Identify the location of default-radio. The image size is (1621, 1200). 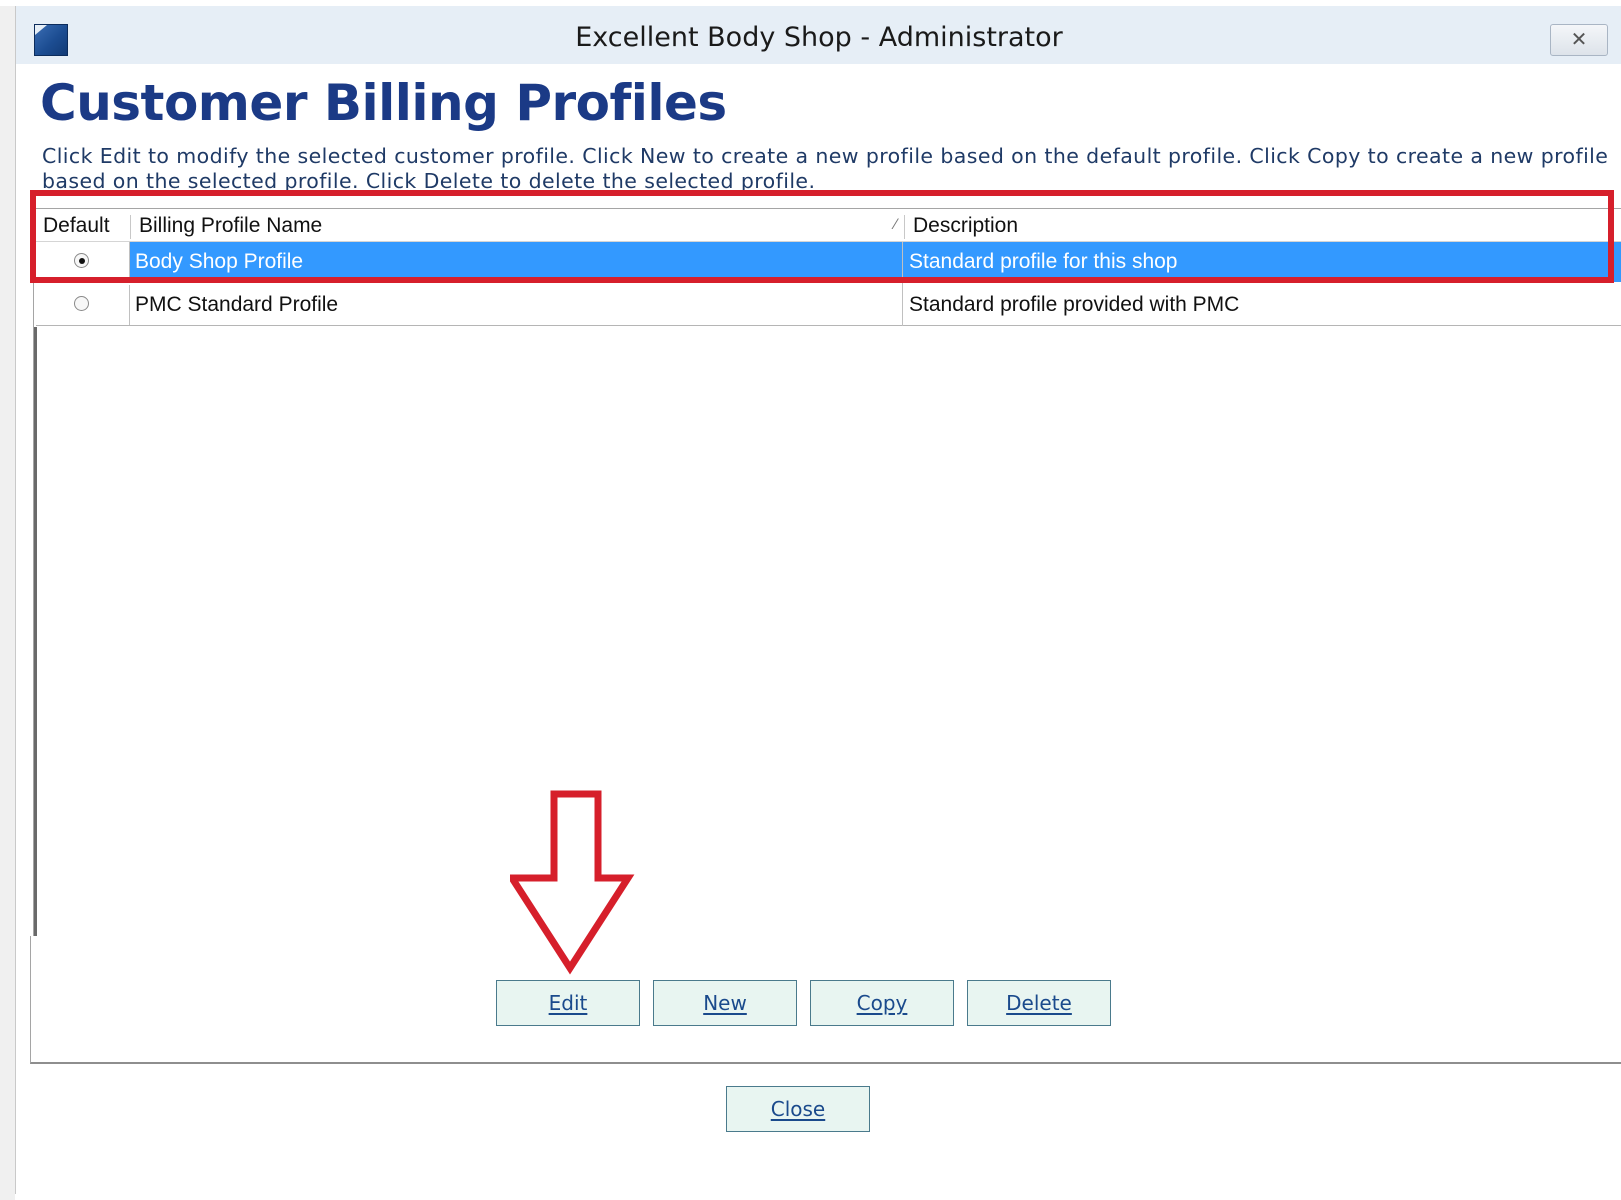
(81, 303).